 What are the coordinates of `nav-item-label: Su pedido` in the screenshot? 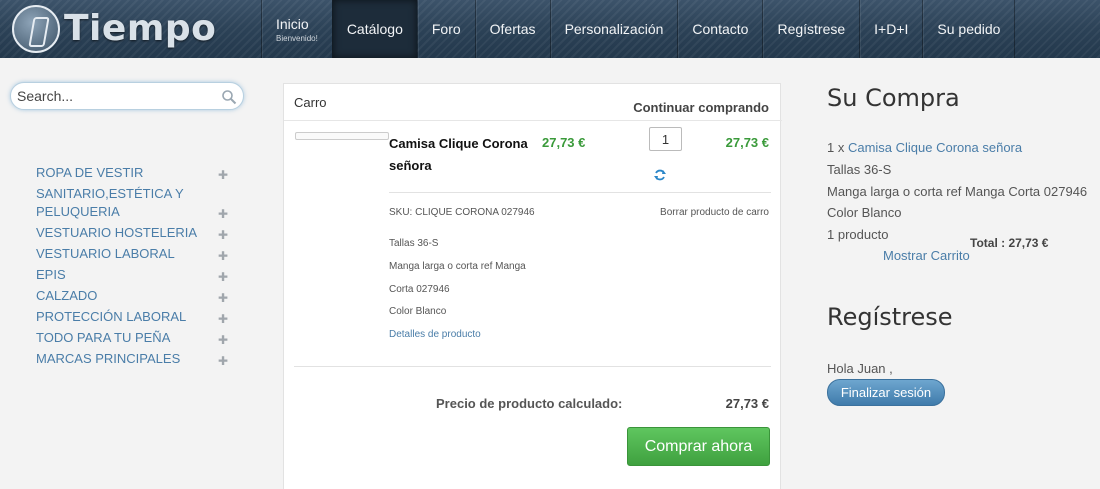 It's located at (969, 29).